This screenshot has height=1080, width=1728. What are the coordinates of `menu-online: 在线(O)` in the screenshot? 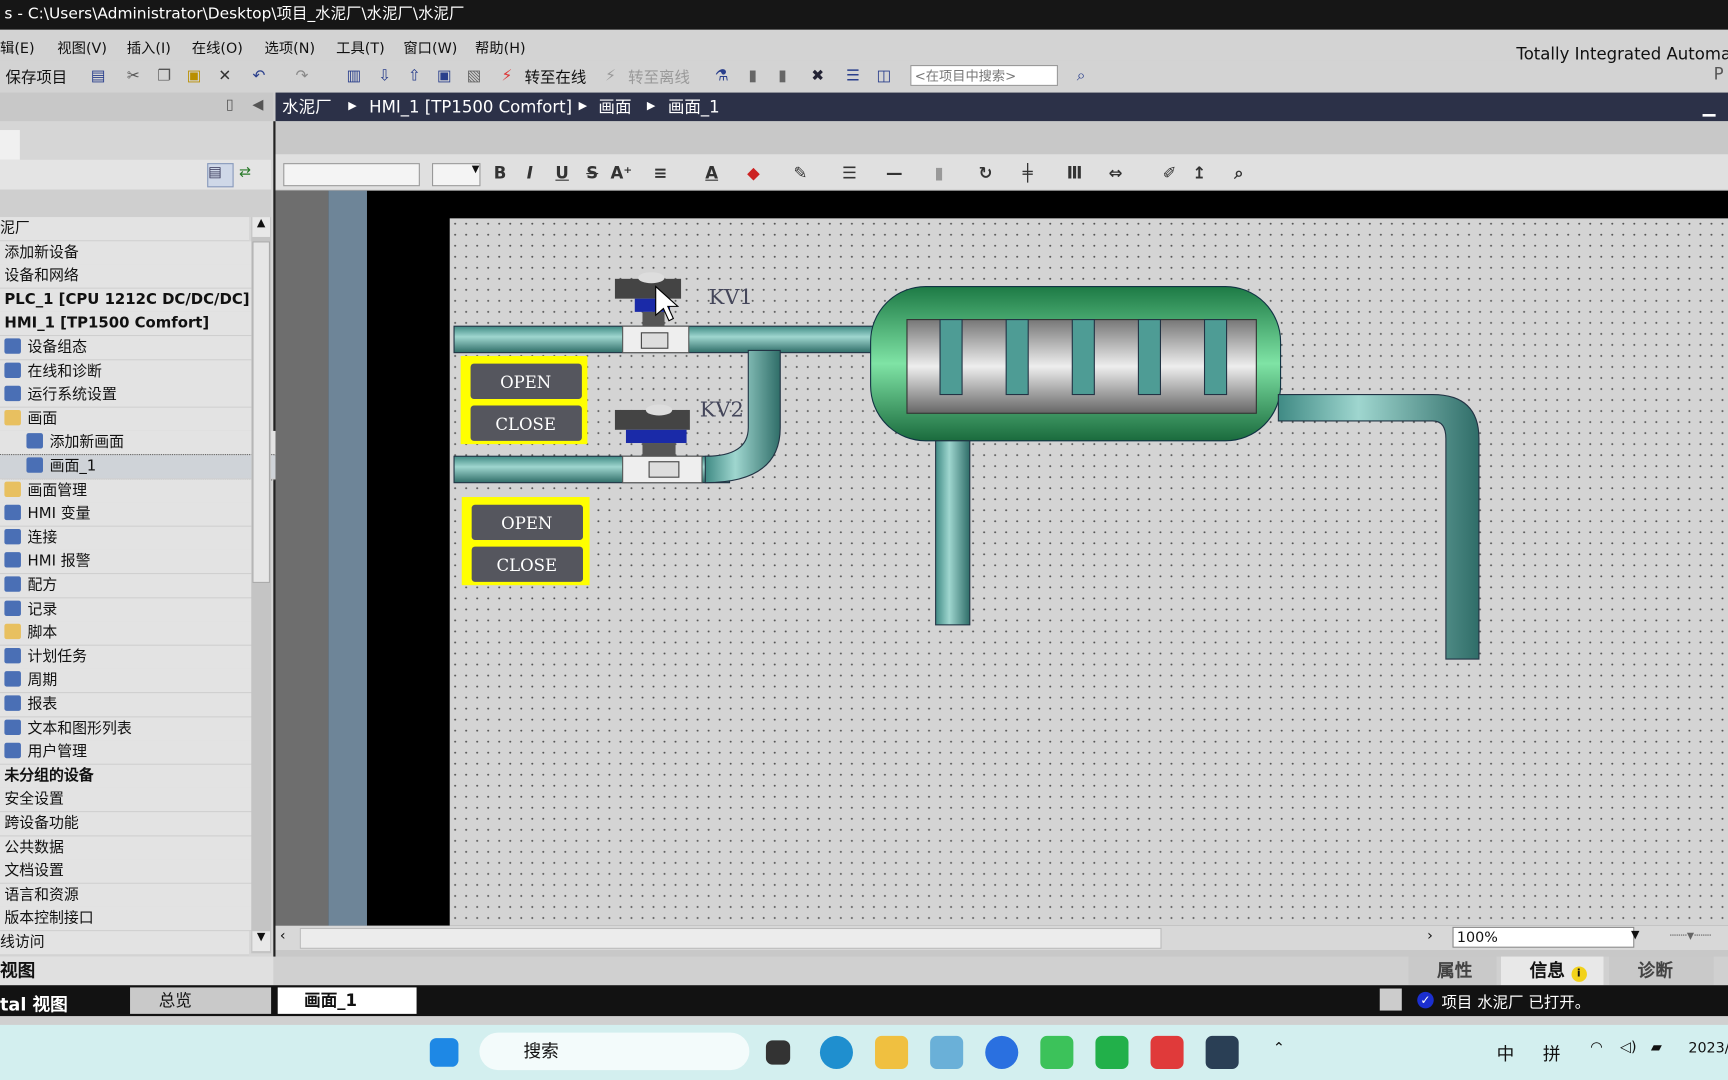 It's located at (217, 47).